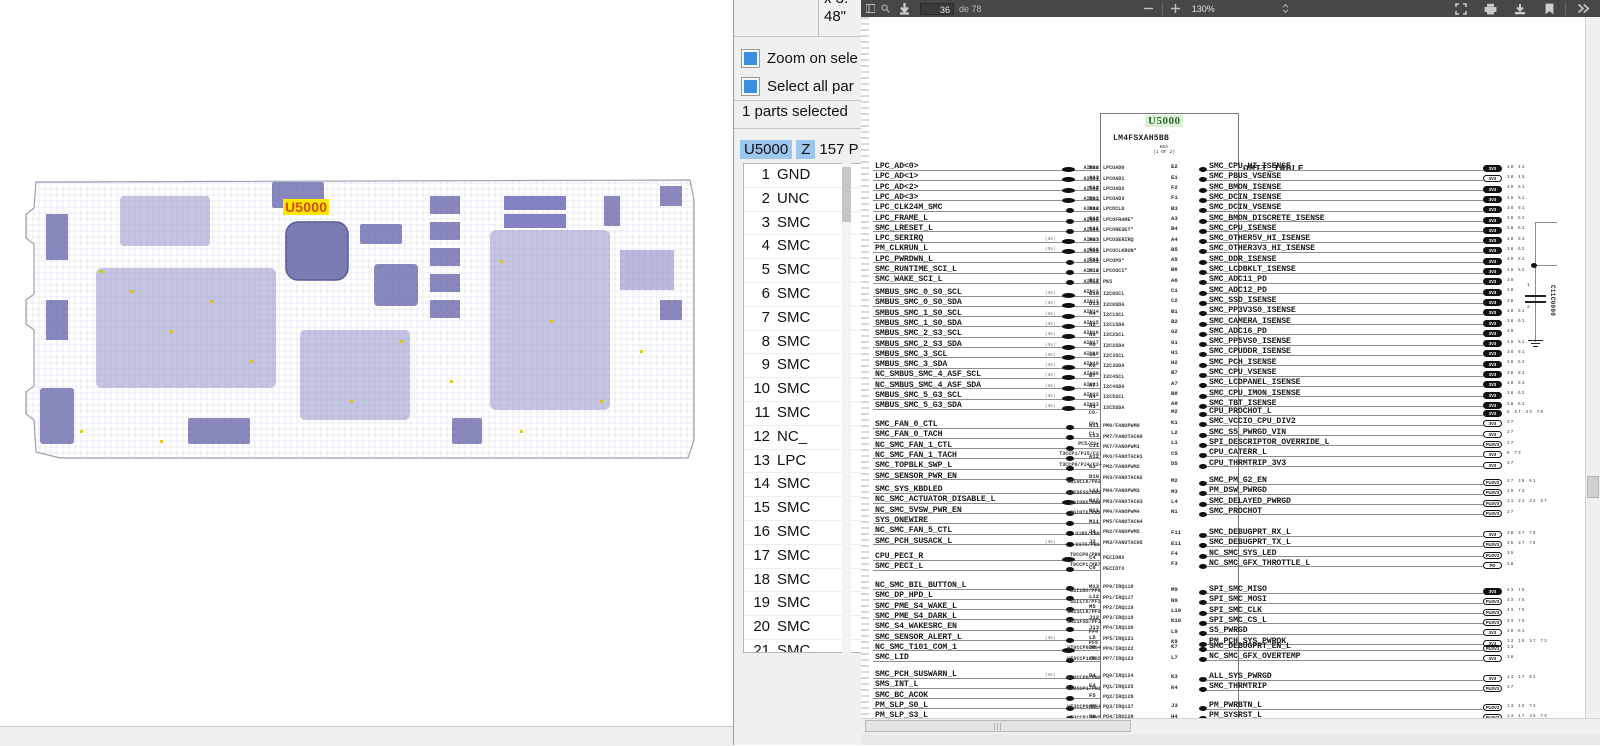 The width and height of the screenshot is (1600, 746). Describe the element at coordinates (1174, 187) in the screenshot. I see `pin-designator: F2` at that location.